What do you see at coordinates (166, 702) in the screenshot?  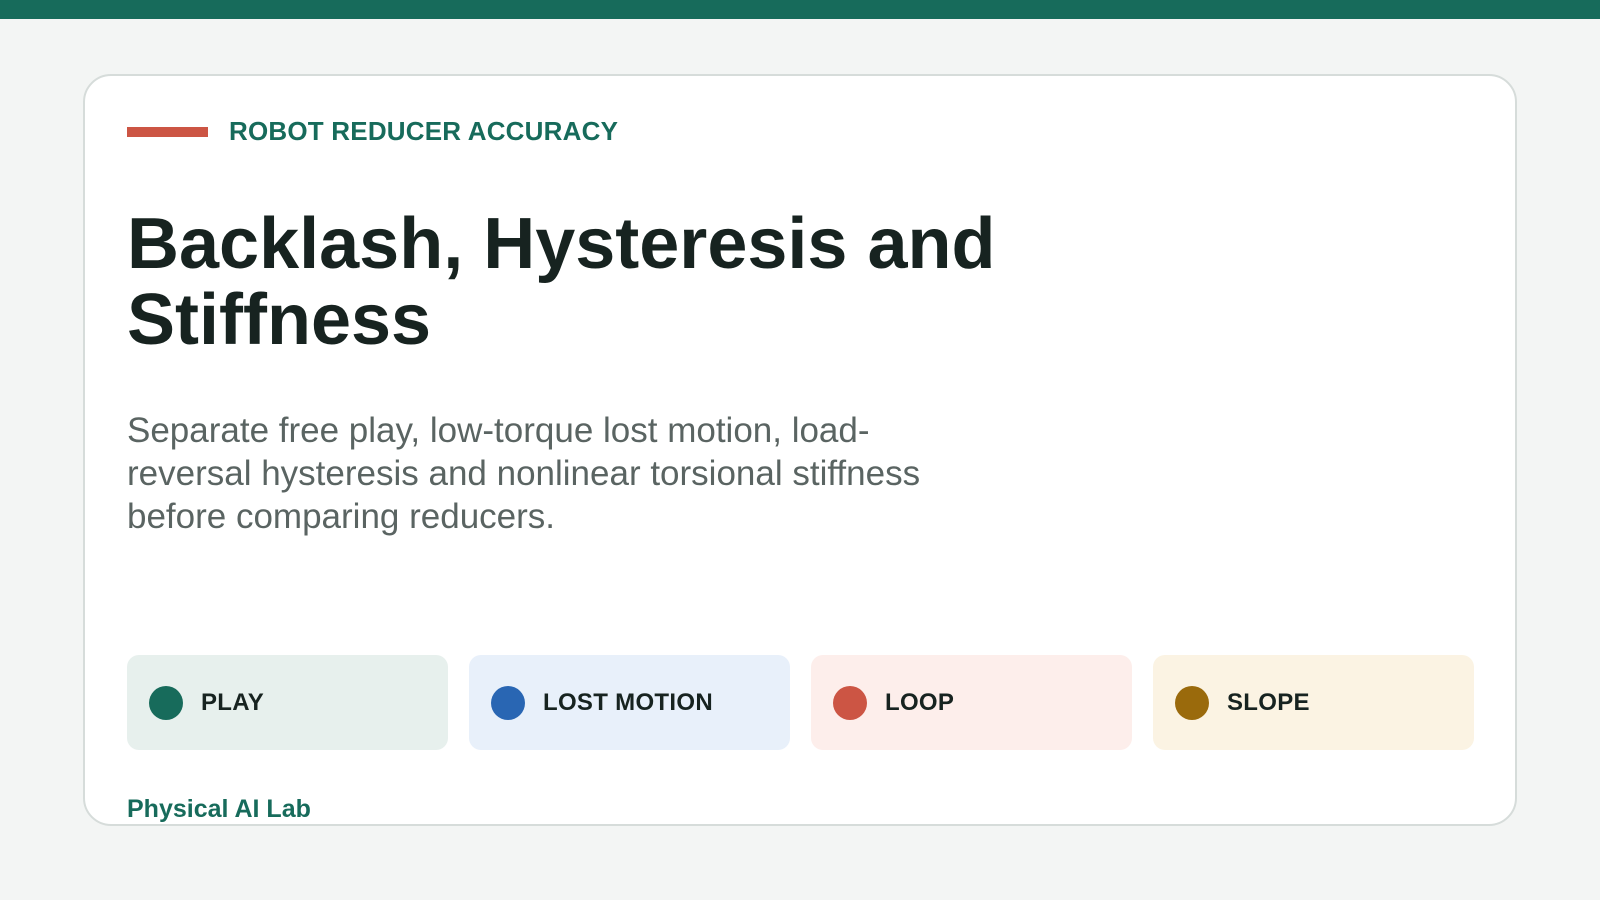 I see `play-dot-icon` at bounding box center [166, 702].